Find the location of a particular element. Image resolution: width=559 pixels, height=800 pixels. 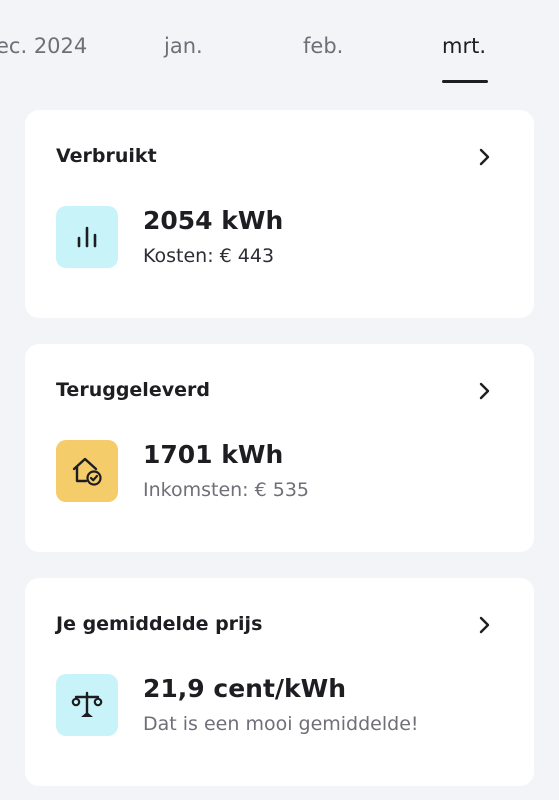

bar-chart-icon-box is located at coordinates (87, 237).